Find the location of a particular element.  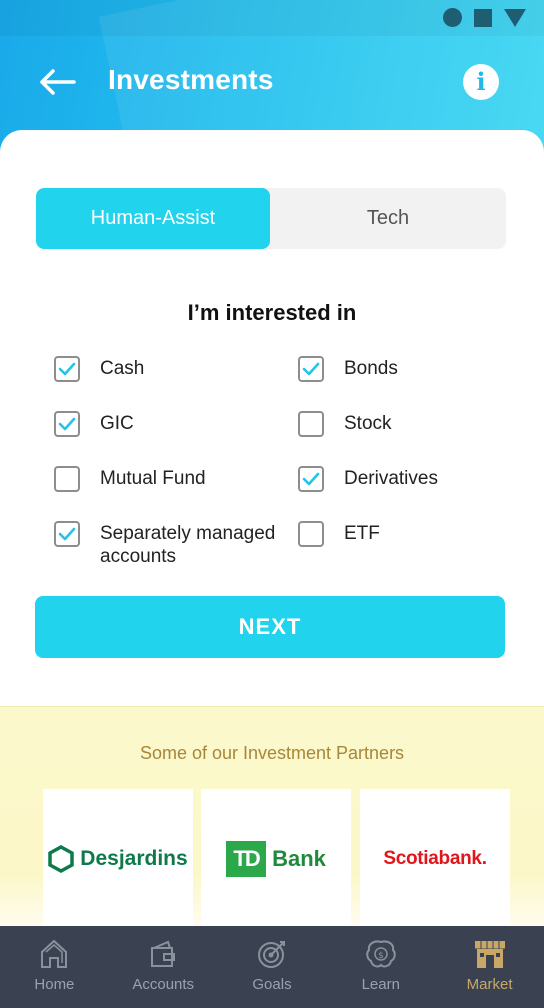

option-label: Cash is located at coordinates (122, 368).